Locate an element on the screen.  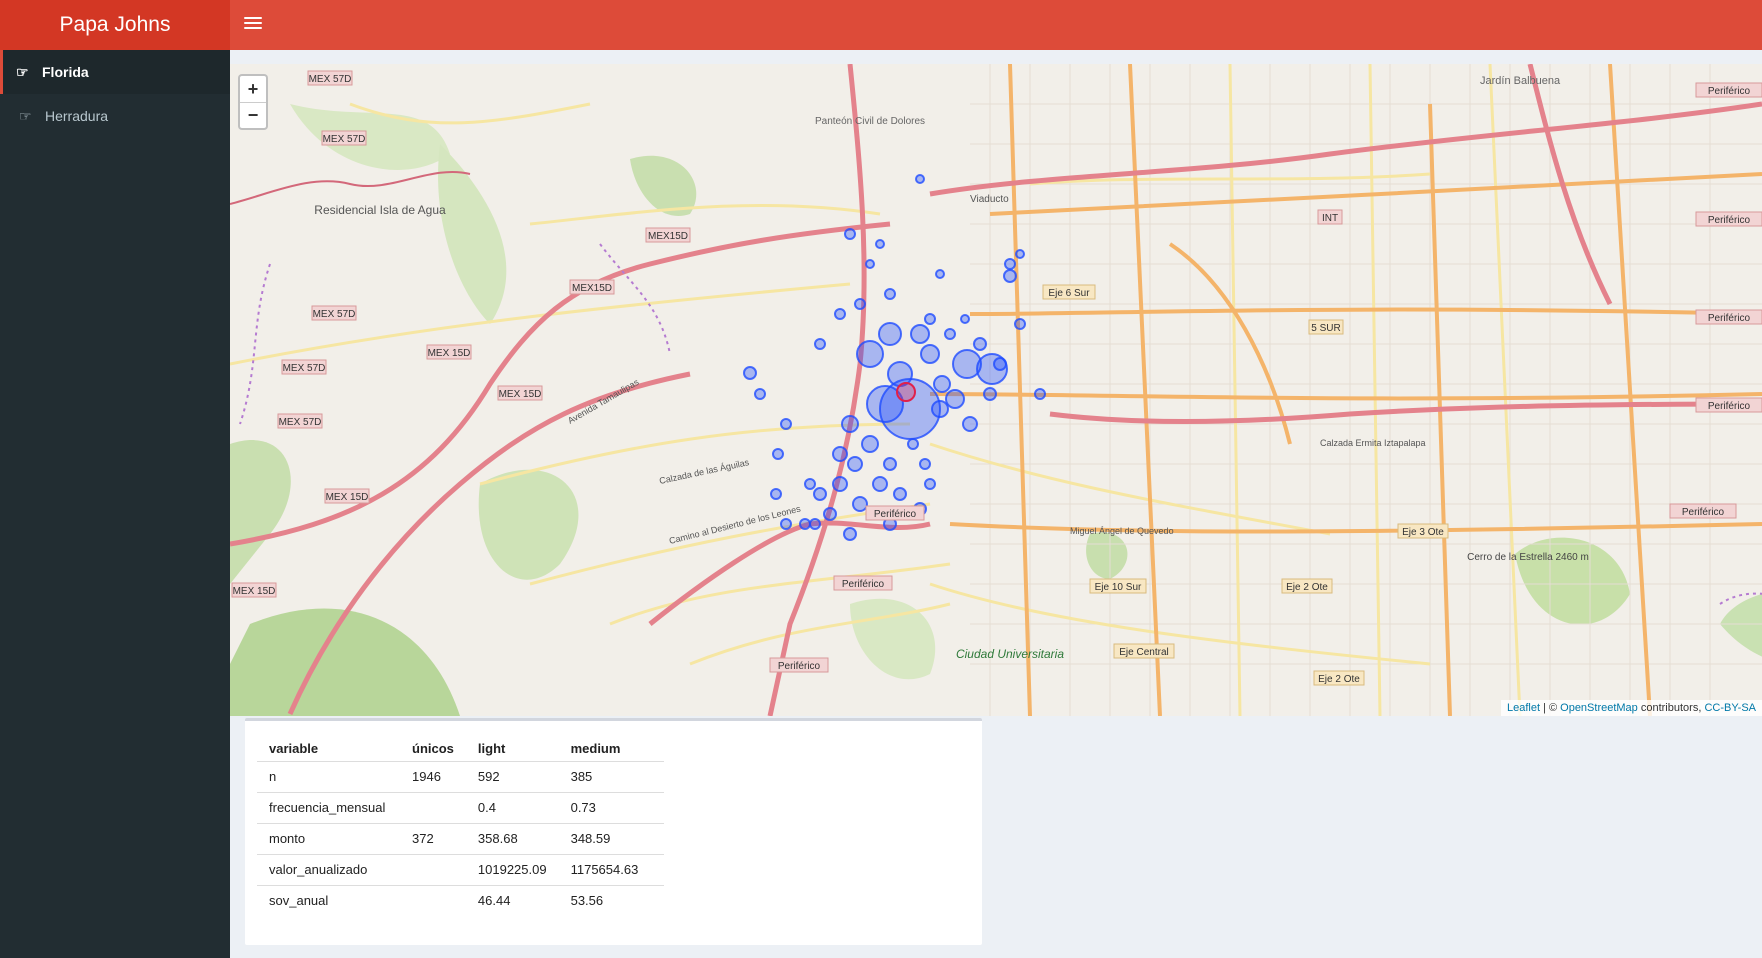
map-label: Eje 6 Sur is located at coordinates (1069, 293).